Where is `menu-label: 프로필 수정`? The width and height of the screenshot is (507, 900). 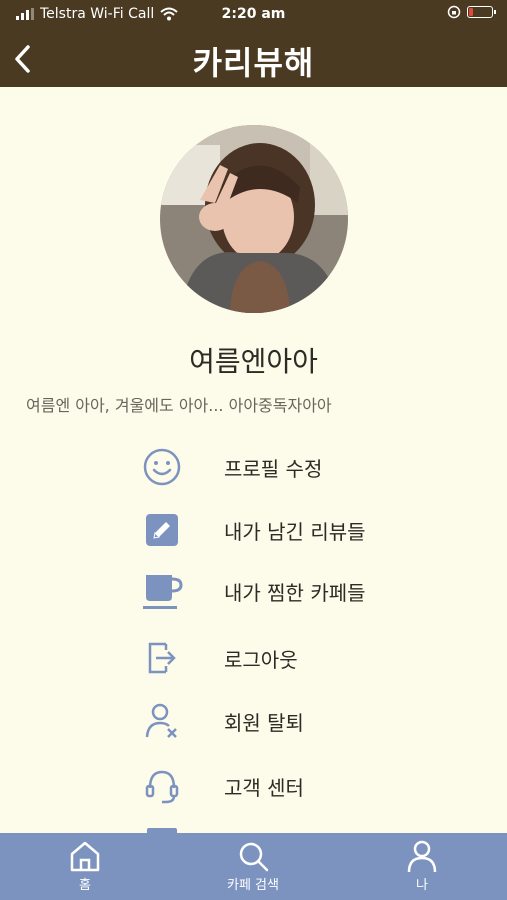
menu-label: 프로필 수정 is located at coordinates (273, 468).